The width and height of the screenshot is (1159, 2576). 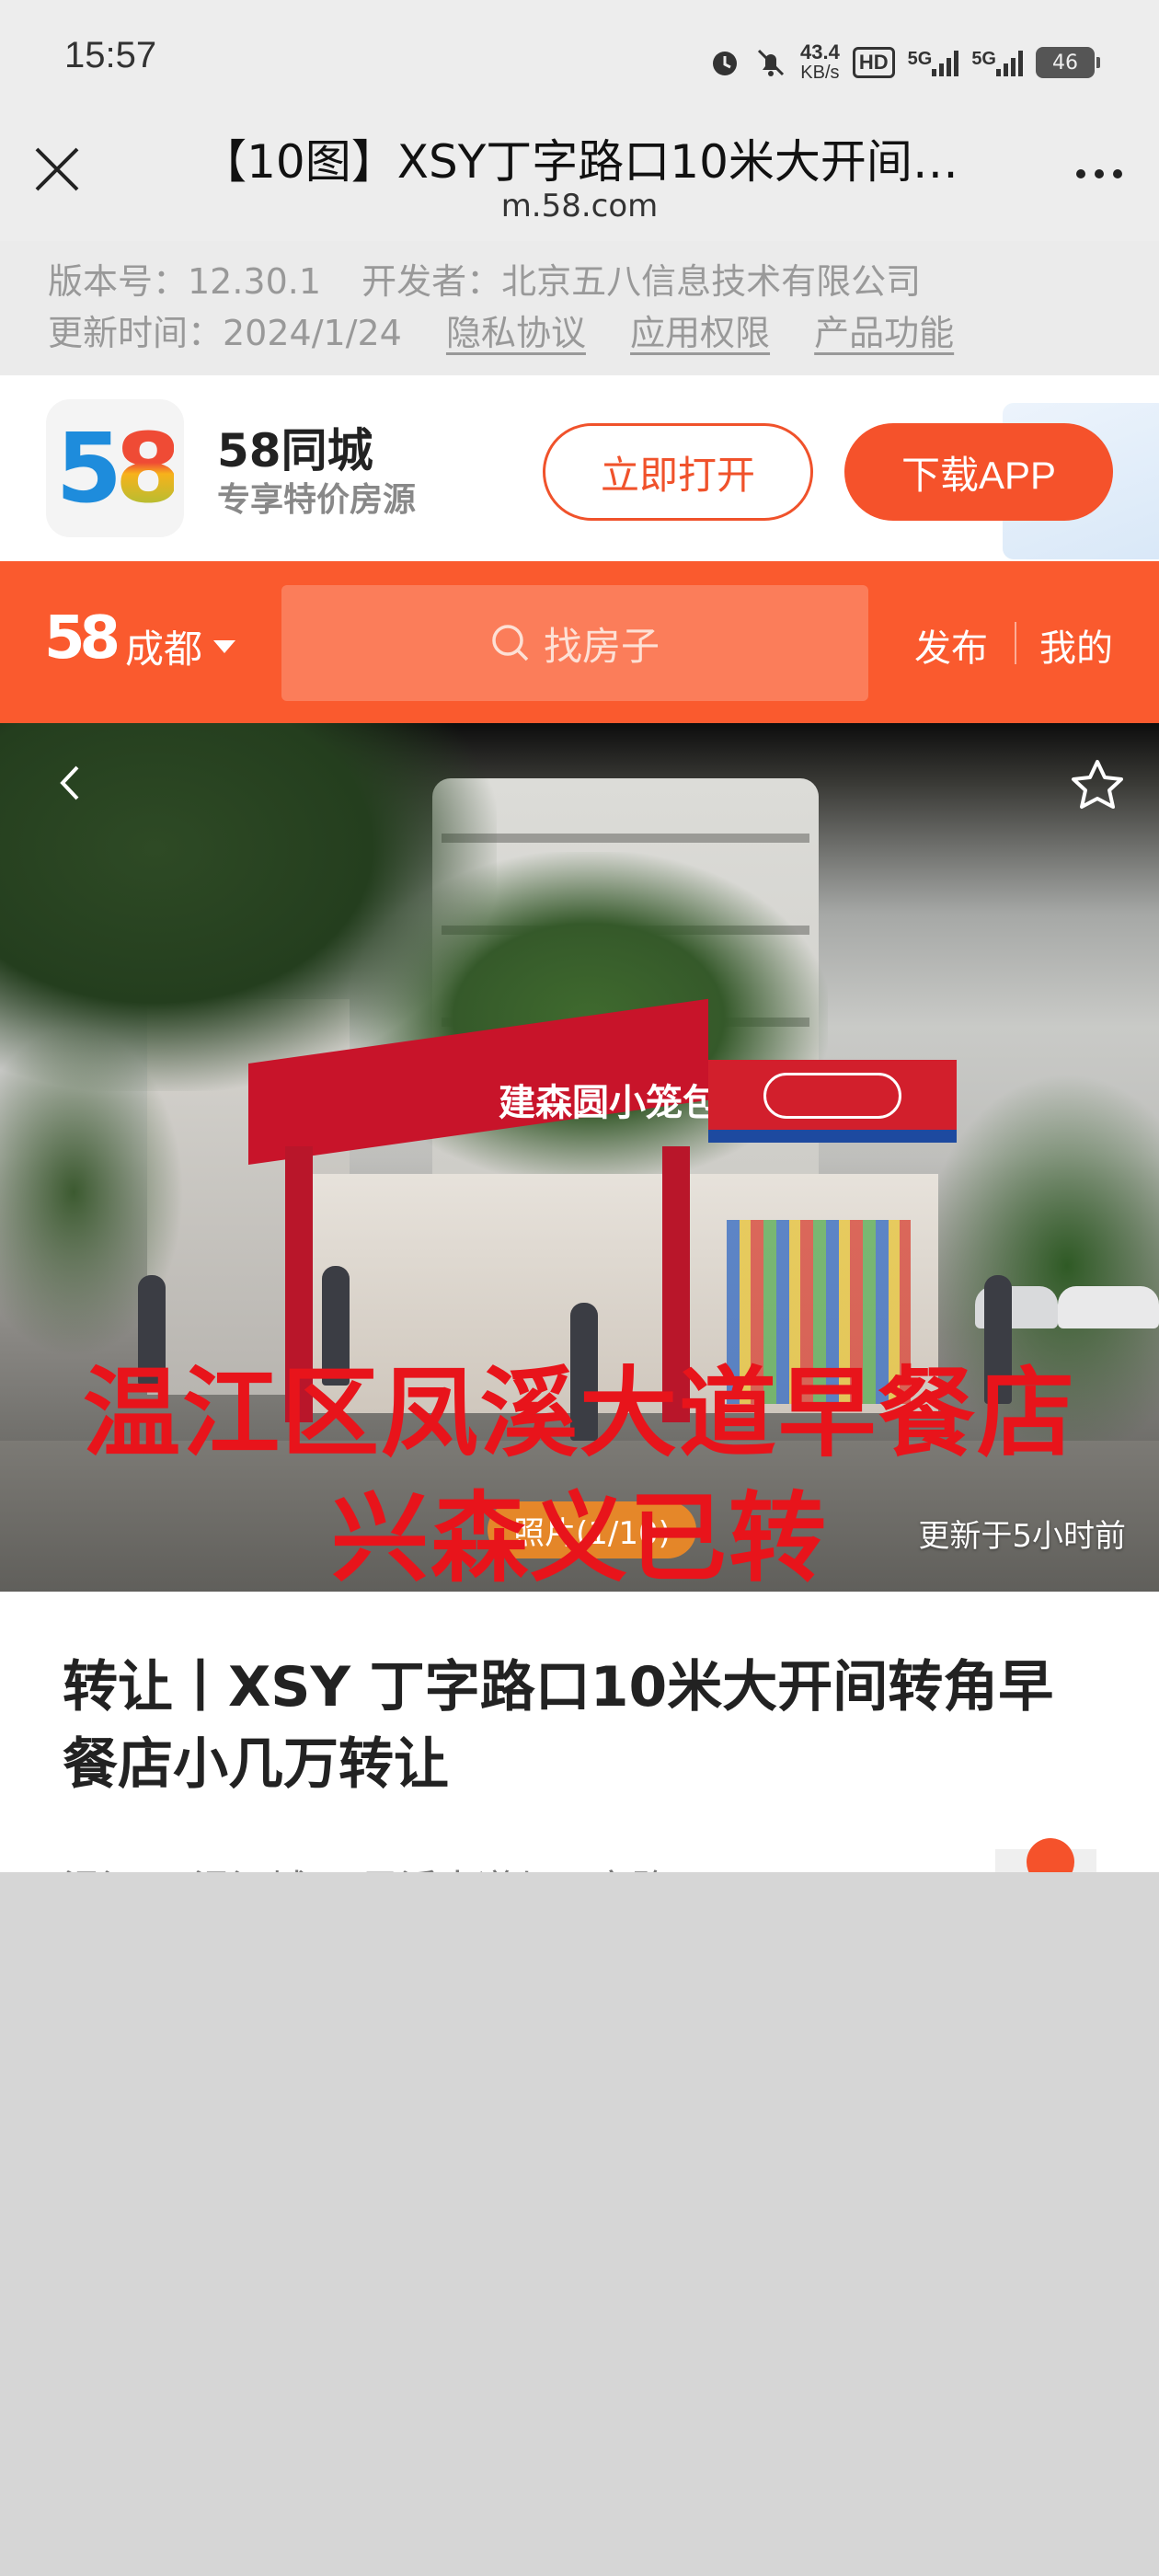 I want to click on mute-bell-icon, so click(x=770, y=62).